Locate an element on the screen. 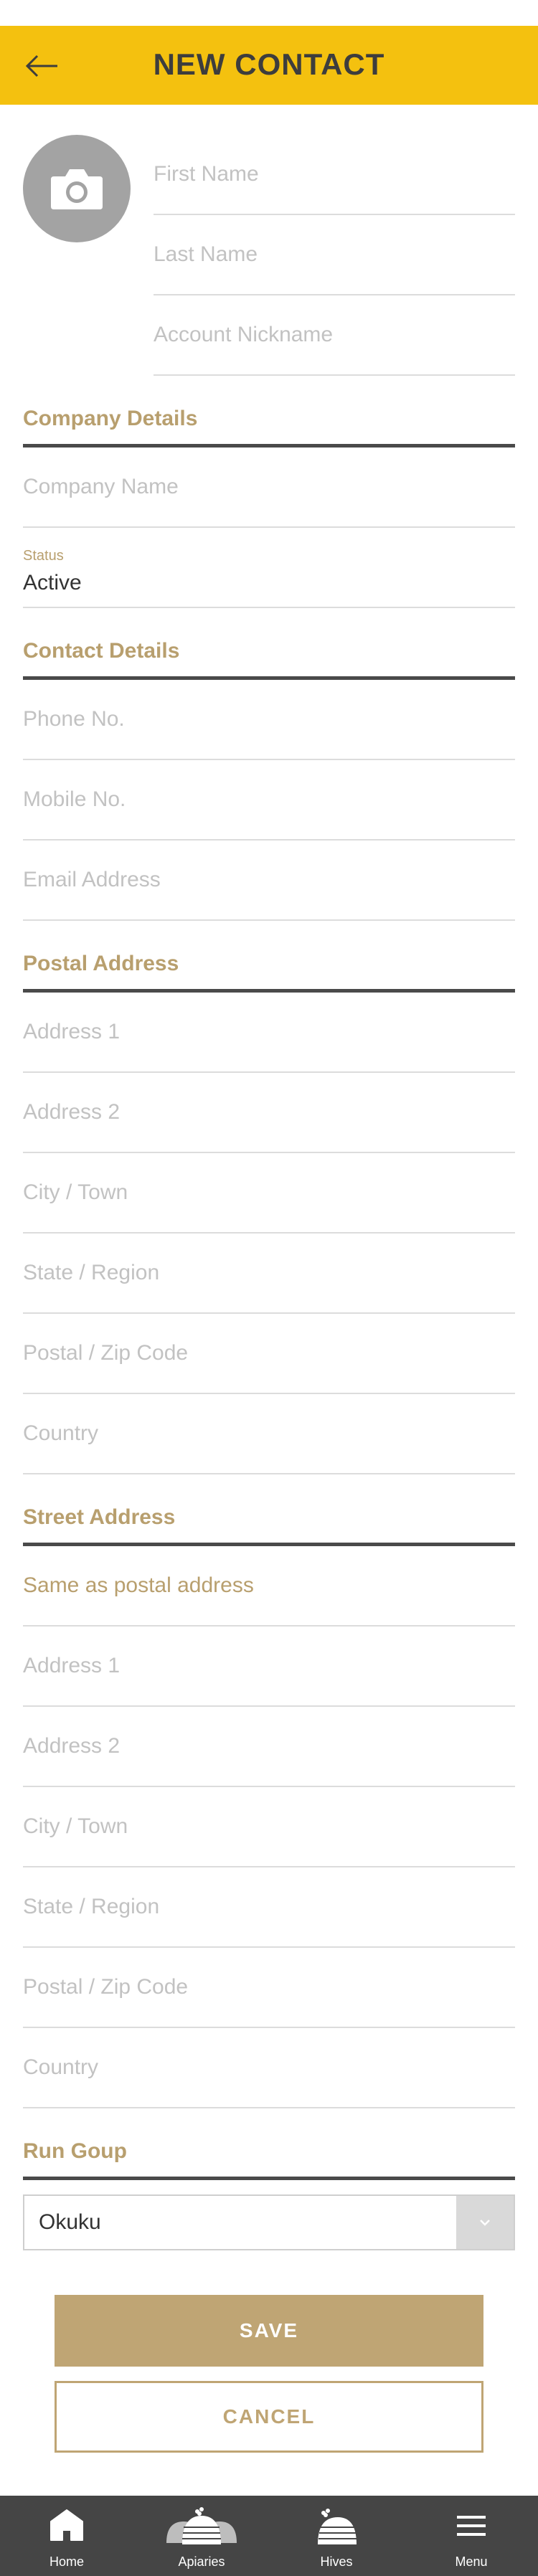 This screenshot has width=538, height=2576. phone-field: Phone No. is located at coordinates (269, 720).